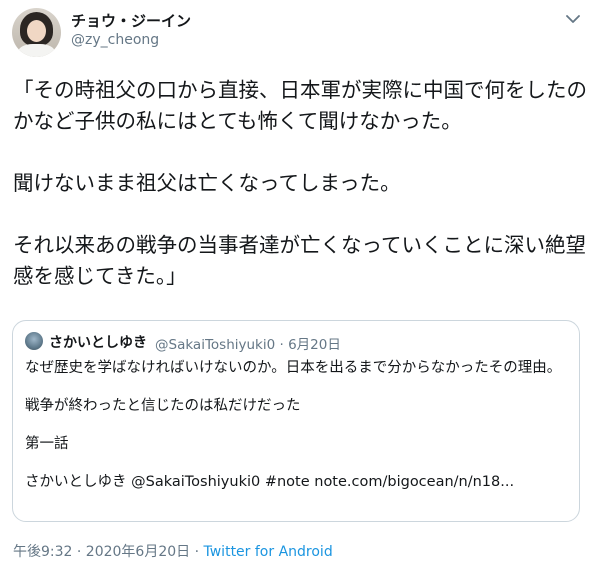 Image resolution: width=593 pixels, height=563 pixels. What do you see at coordinates (36, 32) in the screenshot?
I see `avatar` at bounding box center [36, 32].